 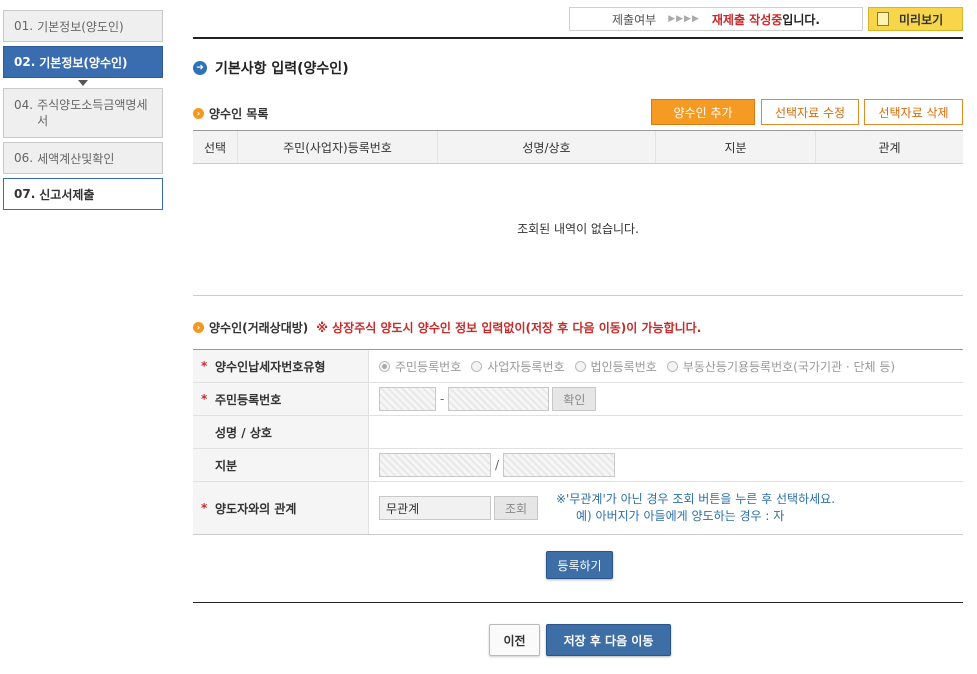 I want to click on list-title: › 양수인 목록, so click(x=230, y=113).